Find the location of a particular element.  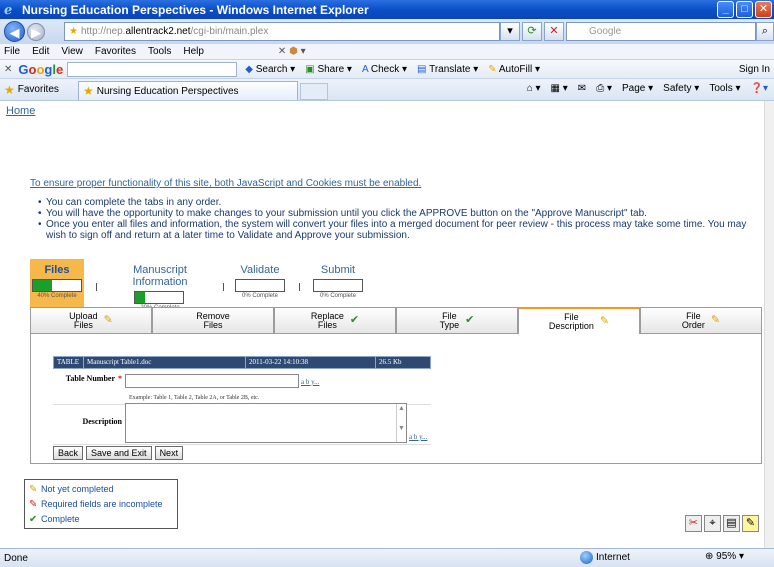

tools-icon: ✂ is located at coordinates (693, 523).